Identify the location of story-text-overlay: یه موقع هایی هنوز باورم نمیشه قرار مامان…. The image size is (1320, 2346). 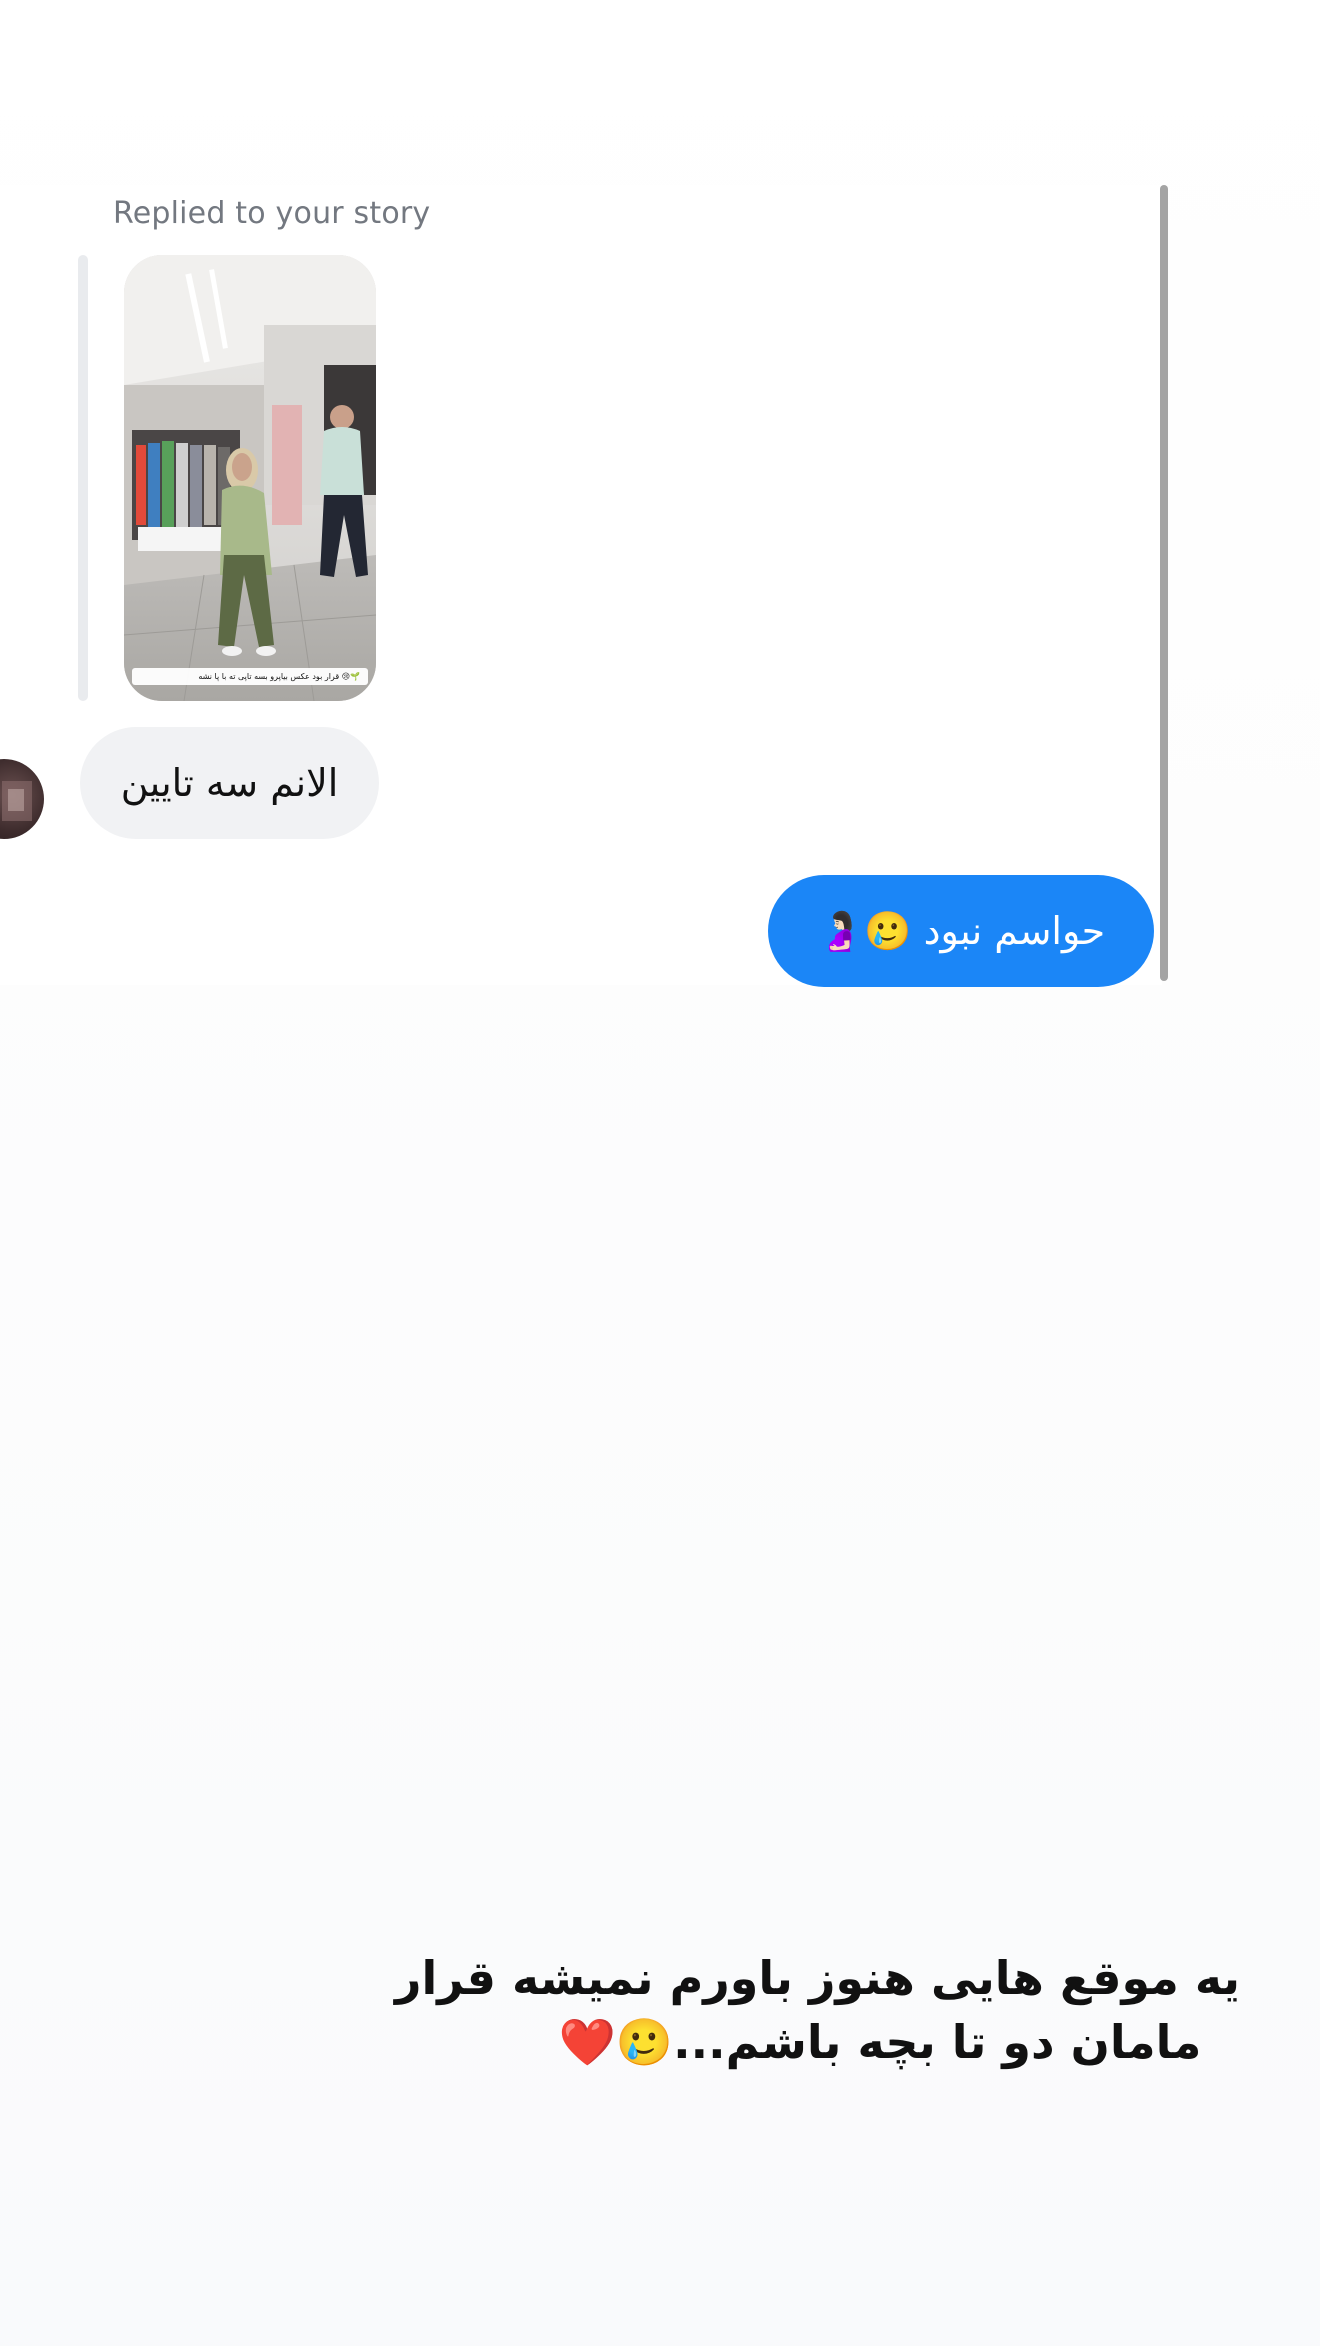
(817, 2010).